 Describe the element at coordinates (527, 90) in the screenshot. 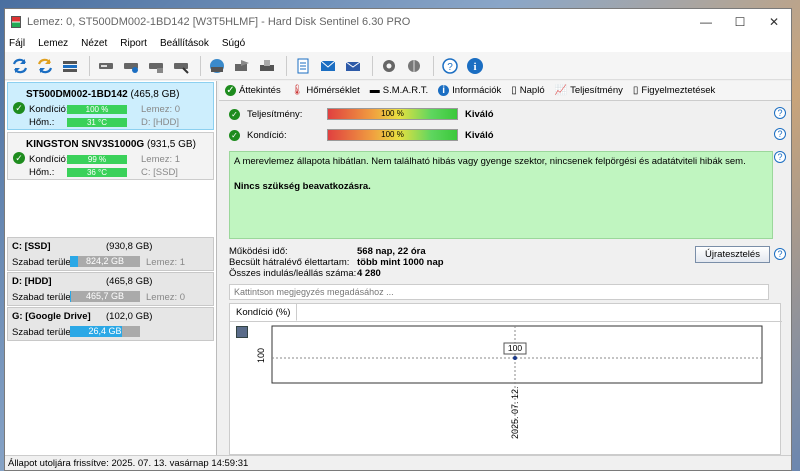

I see `tab-log: ▯ Napló` at that location.